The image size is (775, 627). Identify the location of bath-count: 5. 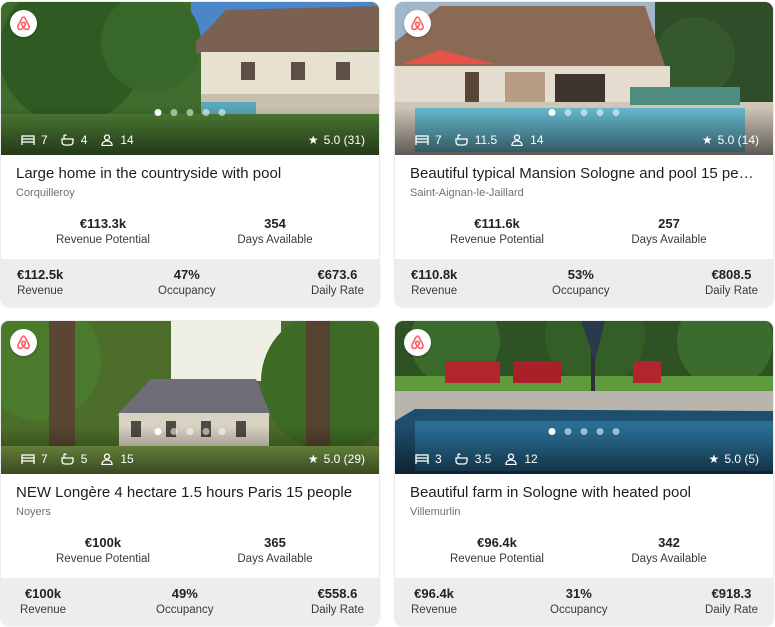
(84, 459).